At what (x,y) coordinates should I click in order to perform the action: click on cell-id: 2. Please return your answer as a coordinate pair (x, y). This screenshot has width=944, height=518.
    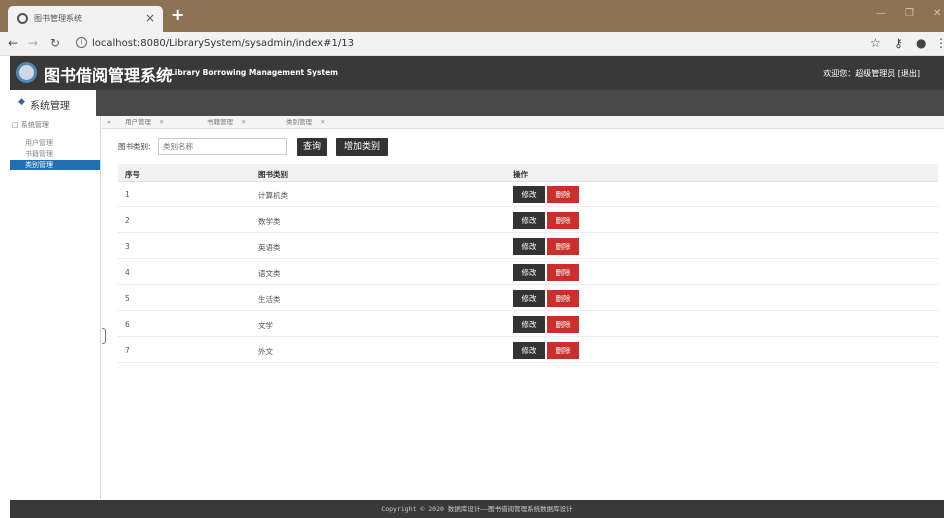
    Looking at the image, I should click on (127, 220).